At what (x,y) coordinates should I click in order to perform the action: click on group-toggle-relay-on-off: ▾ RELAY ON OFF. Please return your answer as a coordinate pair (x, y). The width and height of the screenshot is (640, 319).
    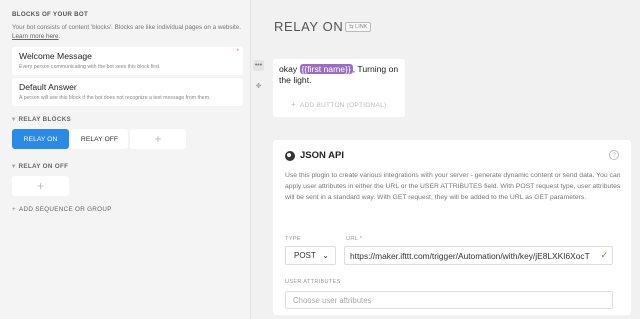
    Looking at the image, I should click on (40, 166).